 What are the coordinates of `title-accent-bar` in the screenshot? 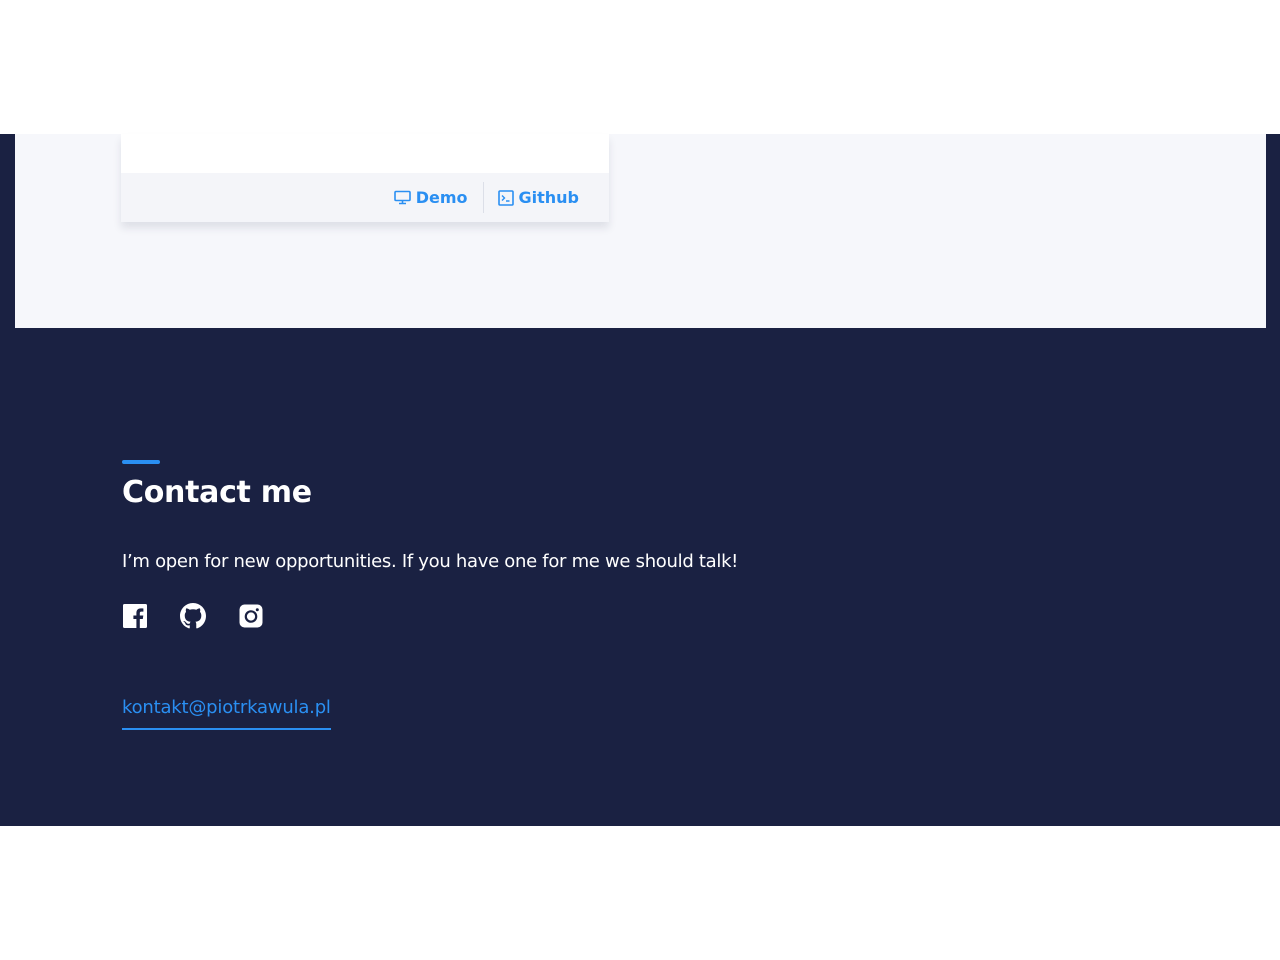 It's located at (141, 462).